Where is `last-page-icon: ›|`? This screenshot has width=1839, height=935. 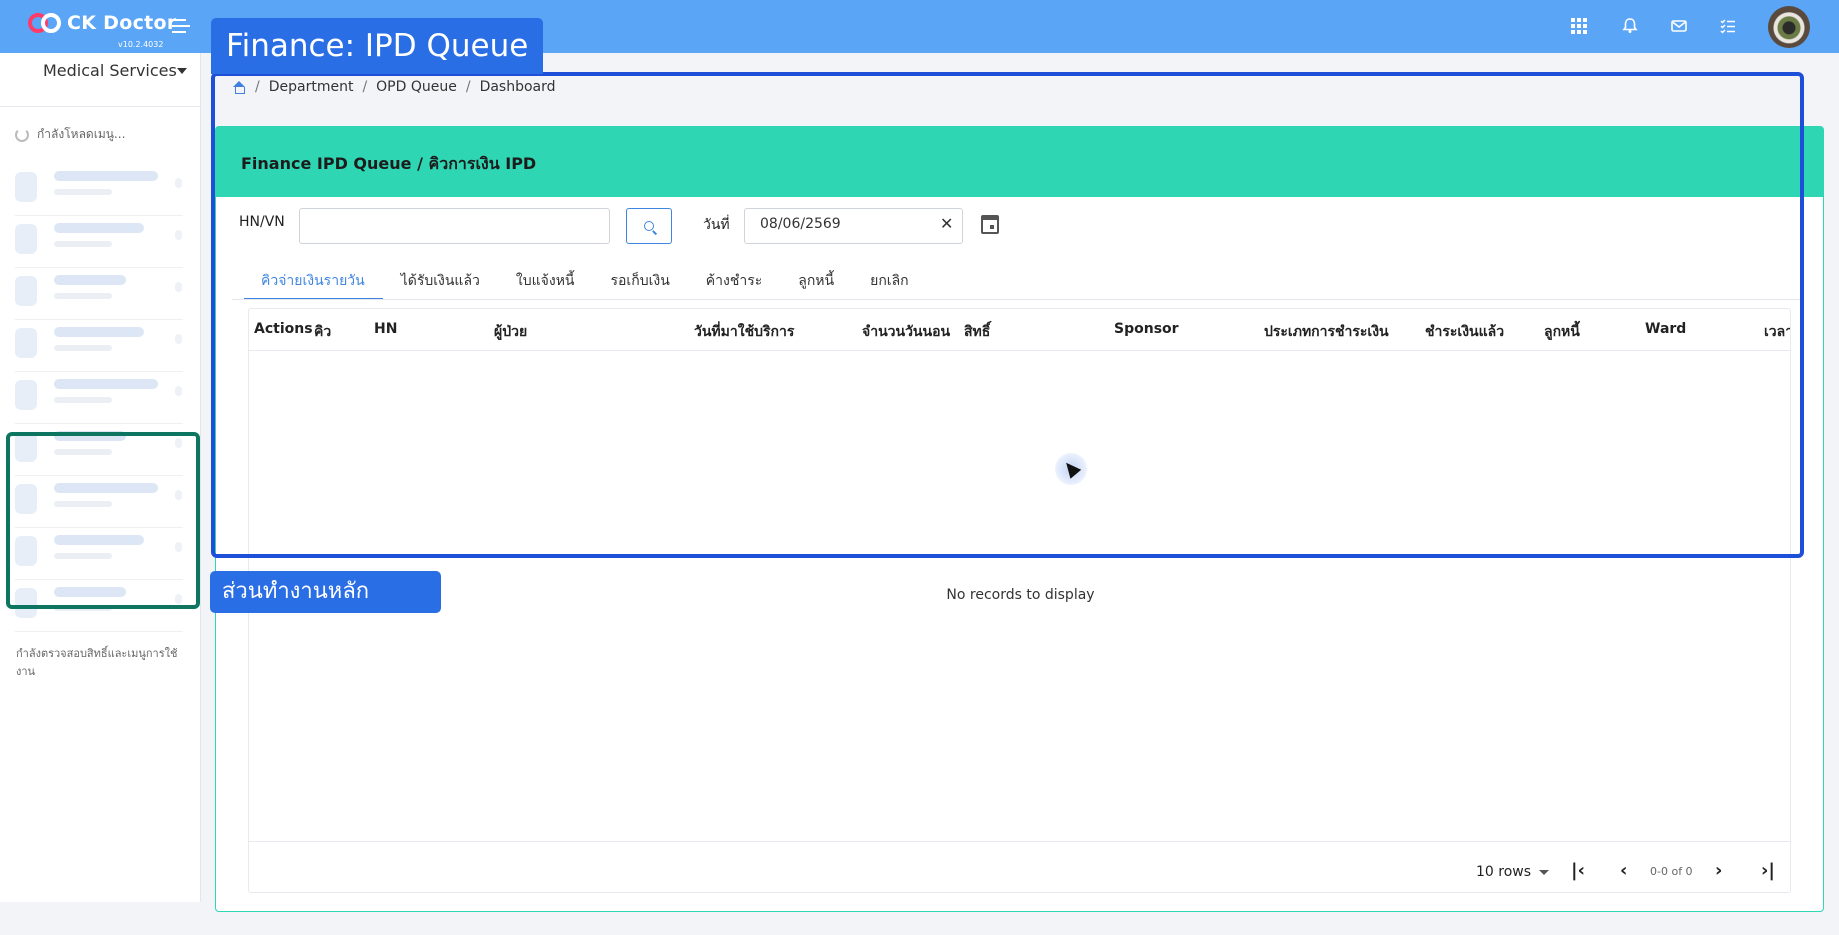 last-page-icon: ›| is located at coordinates (1768, 870).